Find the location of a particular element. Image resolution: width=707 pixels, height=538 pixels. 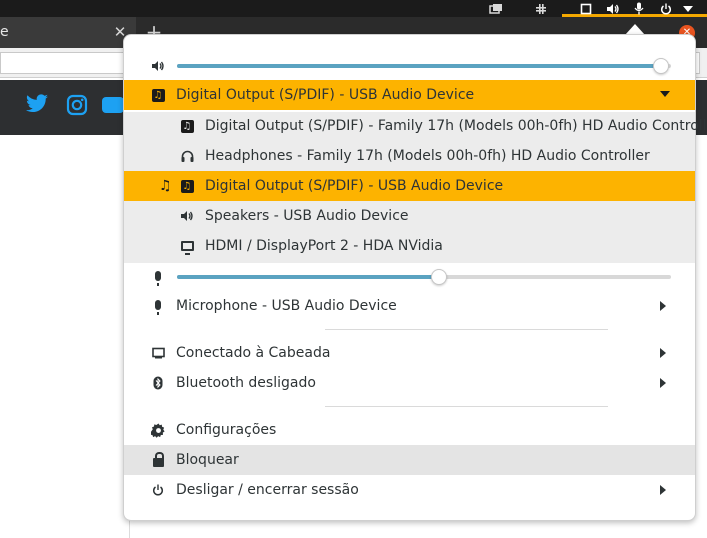

wired-network-label: Conectado à Cabeada is located at coordinates (253, 353).